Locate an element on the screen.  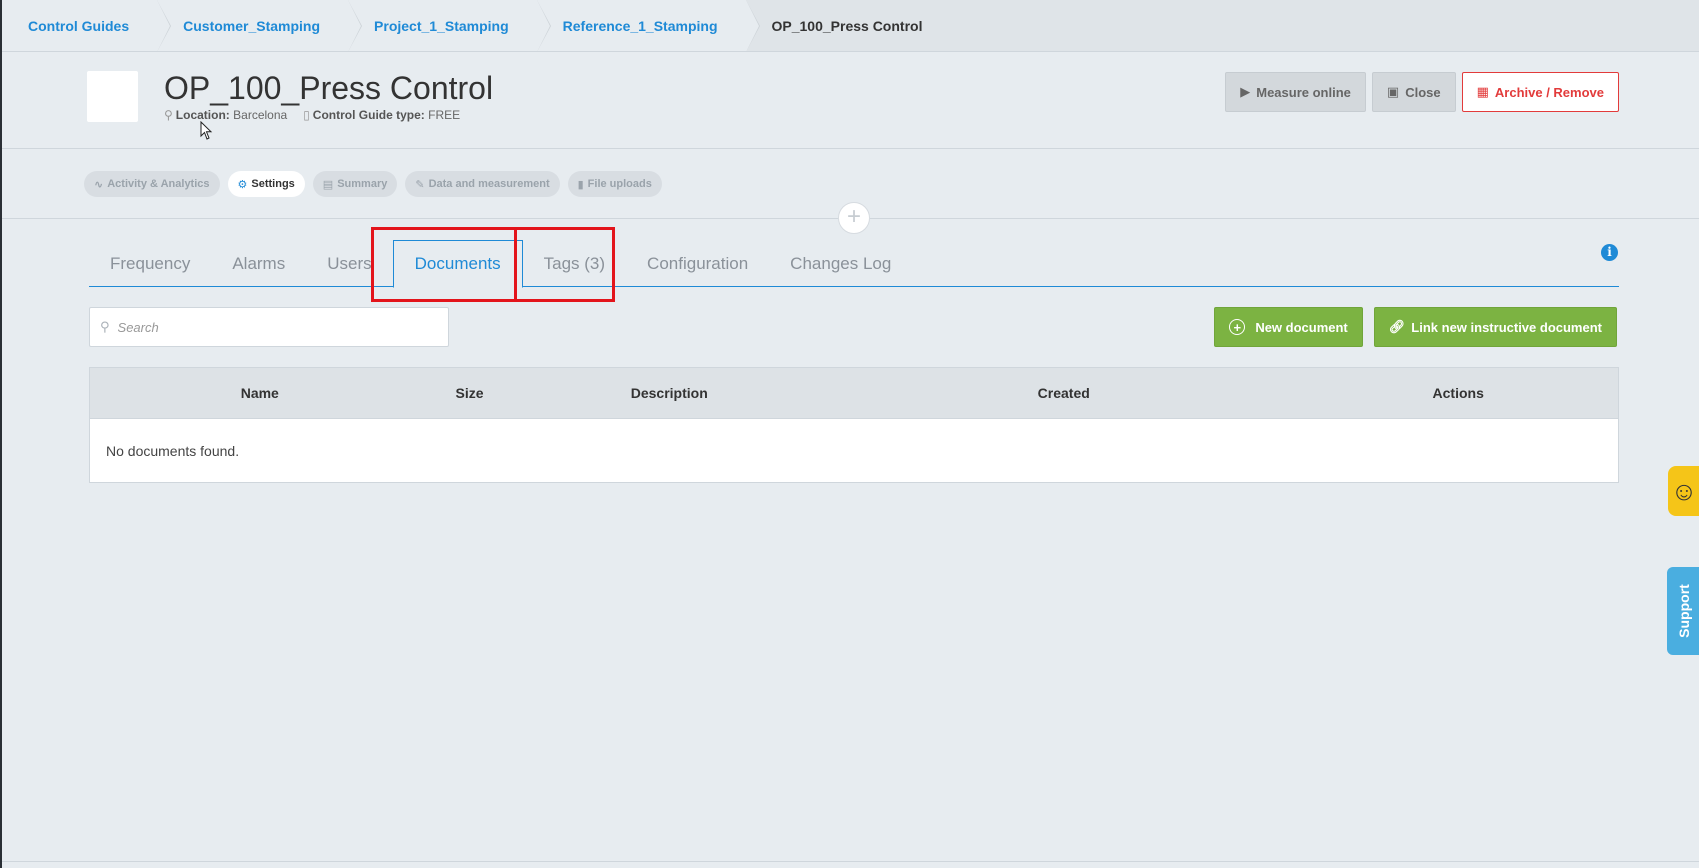
gear-icon: ⚙ is located at coordinates (242, 184).